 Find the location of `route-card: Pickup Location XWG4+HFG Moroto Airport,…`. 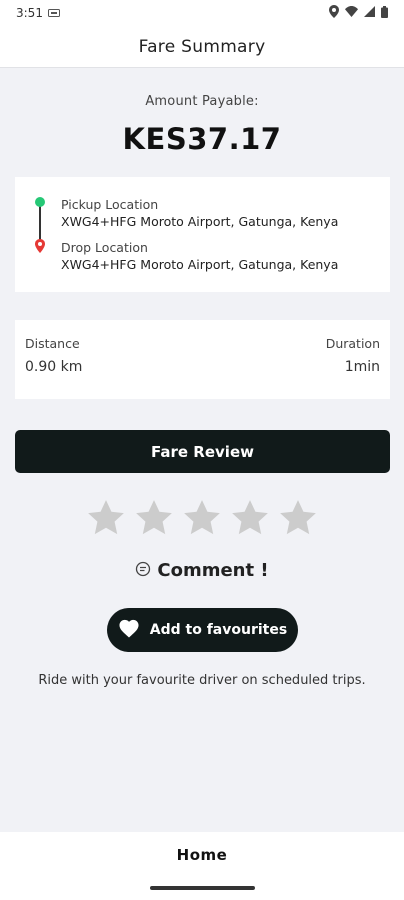

route-card: Pickup Location XWG4+HFG Moroto Airport,… is located at coordinates (202, 234).